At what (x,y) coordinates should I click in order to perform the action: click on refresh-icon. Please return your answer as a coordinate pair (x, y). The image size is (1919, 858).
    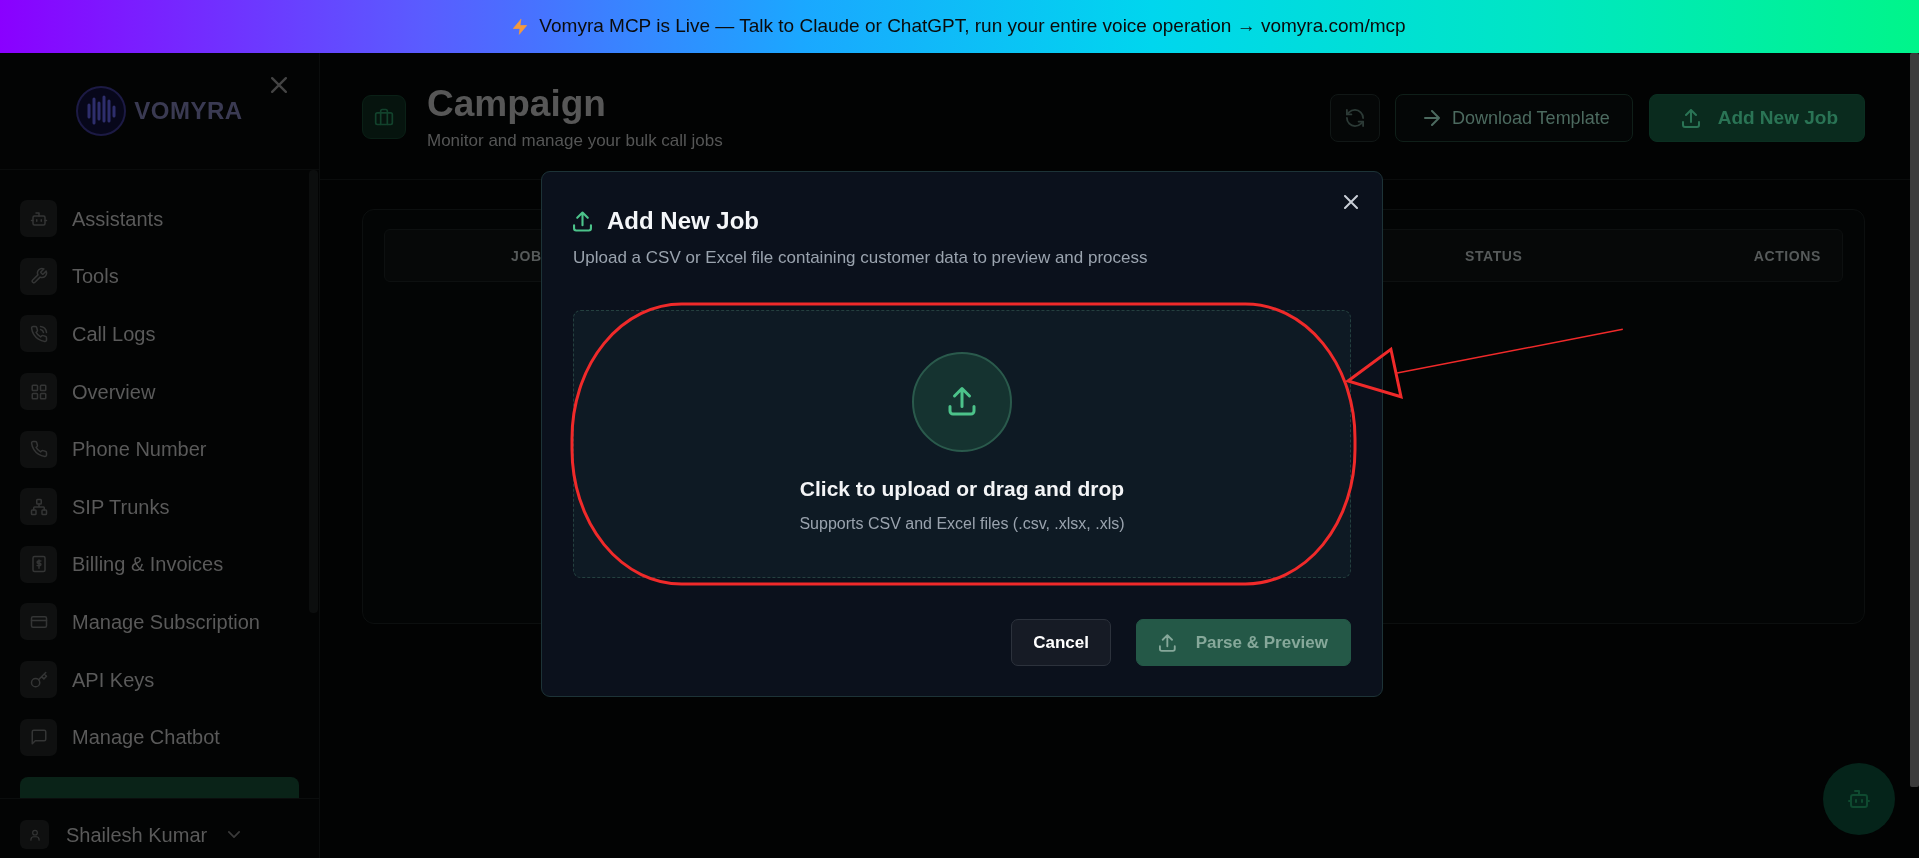
    Looking at the image, I should click on (1354, 118).